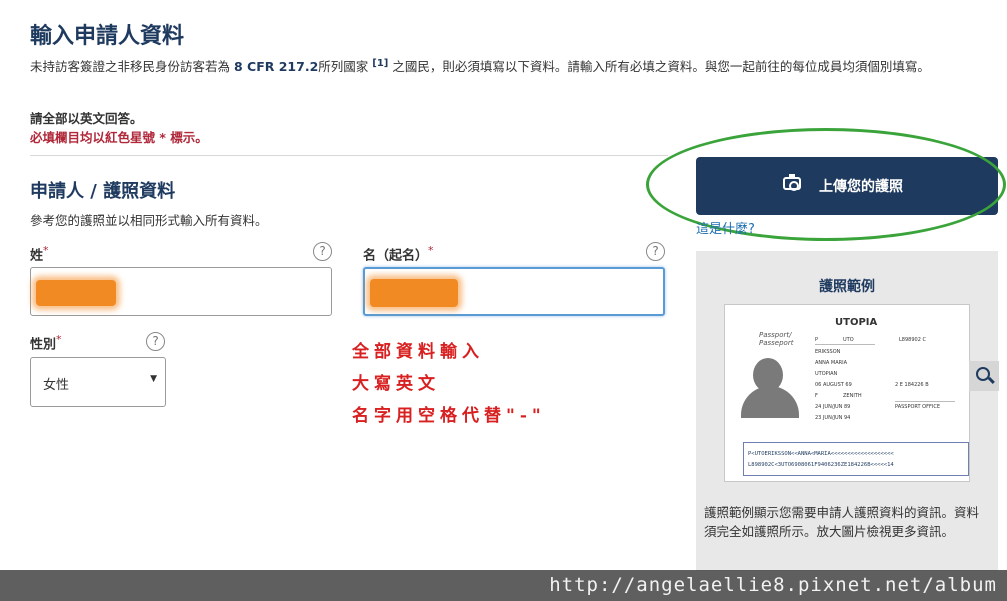 This screenshot has width=1007, height=601. Describe the element at coordinates (770, 402) in the screenshot. I see `photo-body-icon` at that location.